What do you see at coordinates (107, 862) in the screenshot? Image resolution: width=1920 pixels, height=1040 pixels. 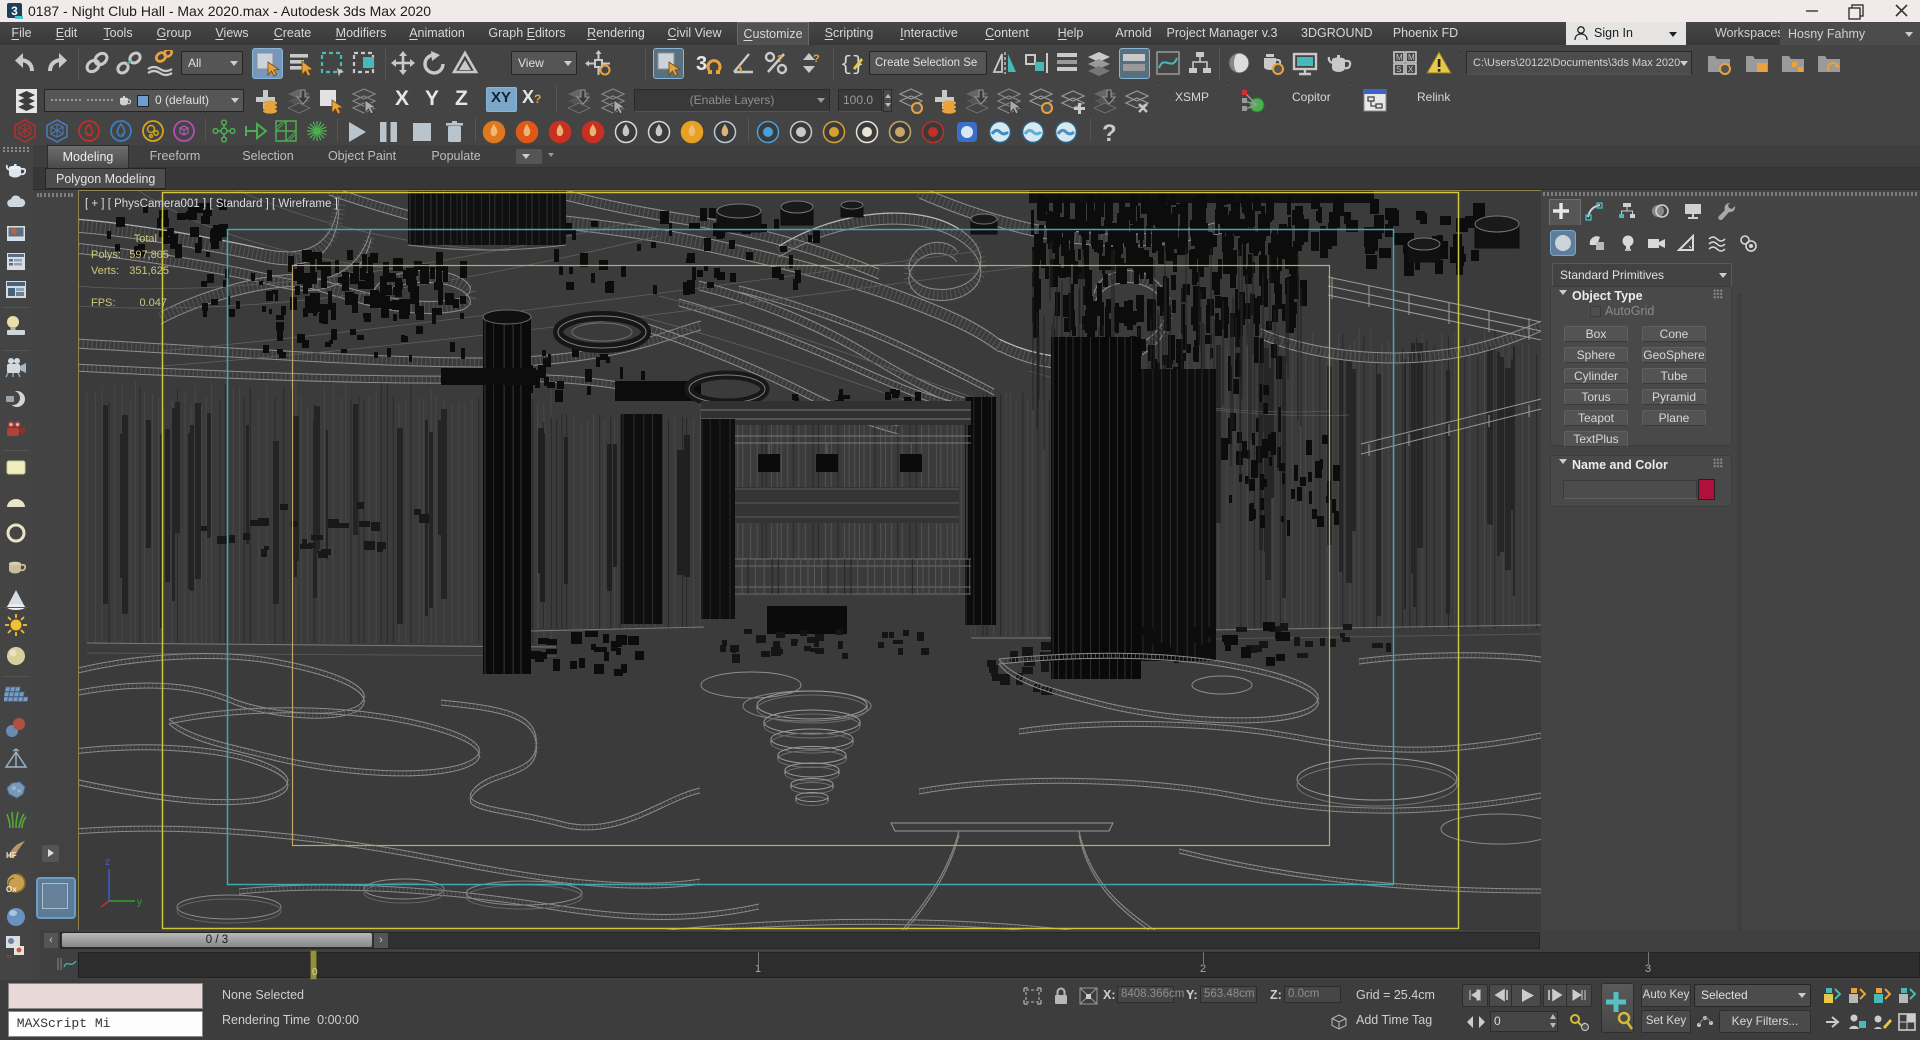 I see `svg-text: z` at bounding box center [107, 862].